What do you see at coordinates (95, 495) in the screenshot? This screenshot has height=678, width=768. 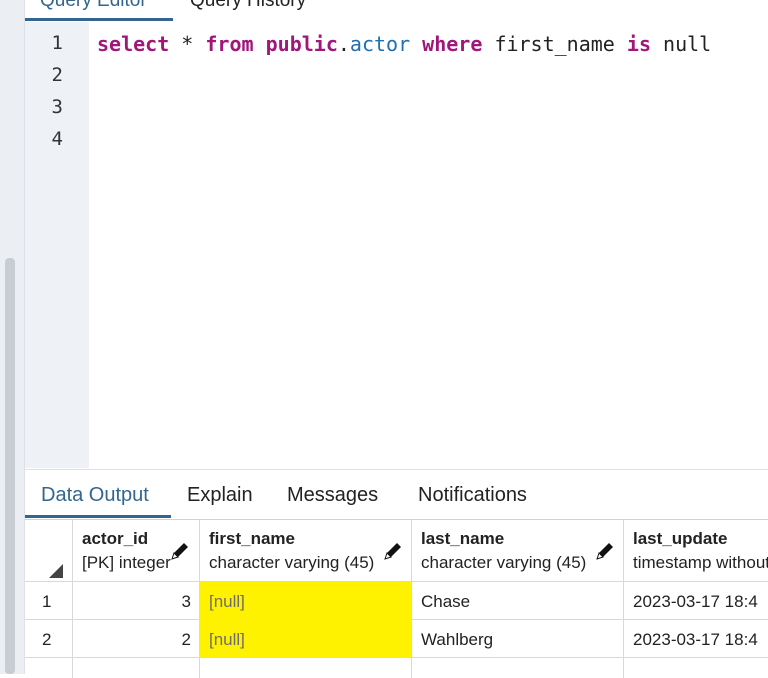 I see `tab-data-output: Data Output` at bounding box center [95, 495].